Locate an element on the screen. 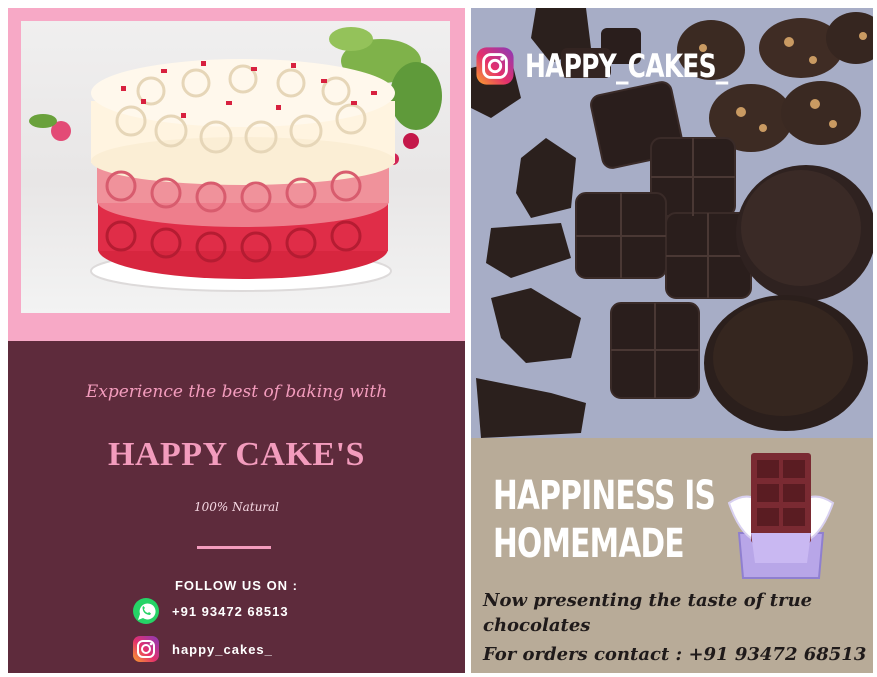 This screenshot has width=877, height=677. whatsapp-contact: +91 93472 68513 is located at coordinates (210, 611).